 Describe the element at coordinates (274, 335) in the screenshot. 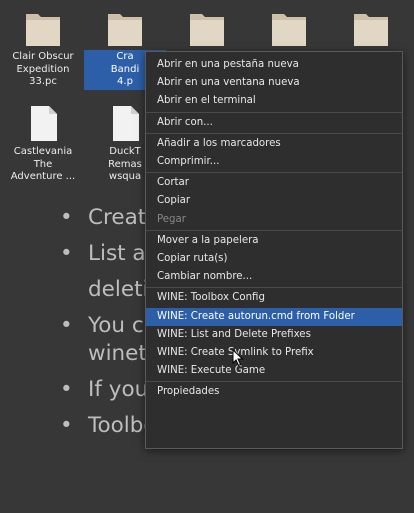

I see `menu-item: WINE: List and Delete Prefixes` at that location.